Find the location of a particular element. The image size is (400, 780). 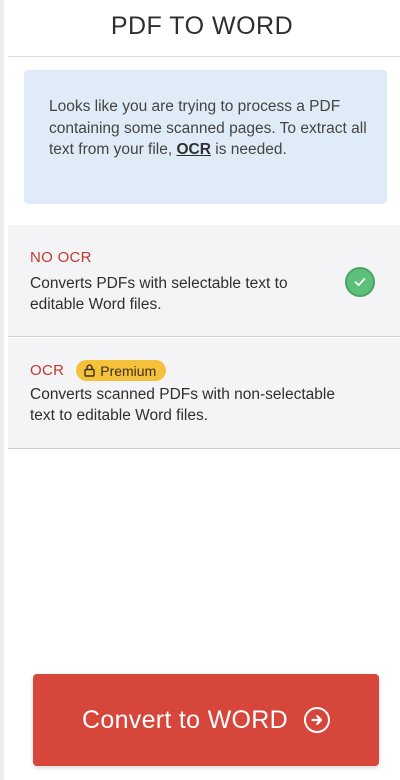

convert-button: Convert to WORD is located at coordinates (206, 720).